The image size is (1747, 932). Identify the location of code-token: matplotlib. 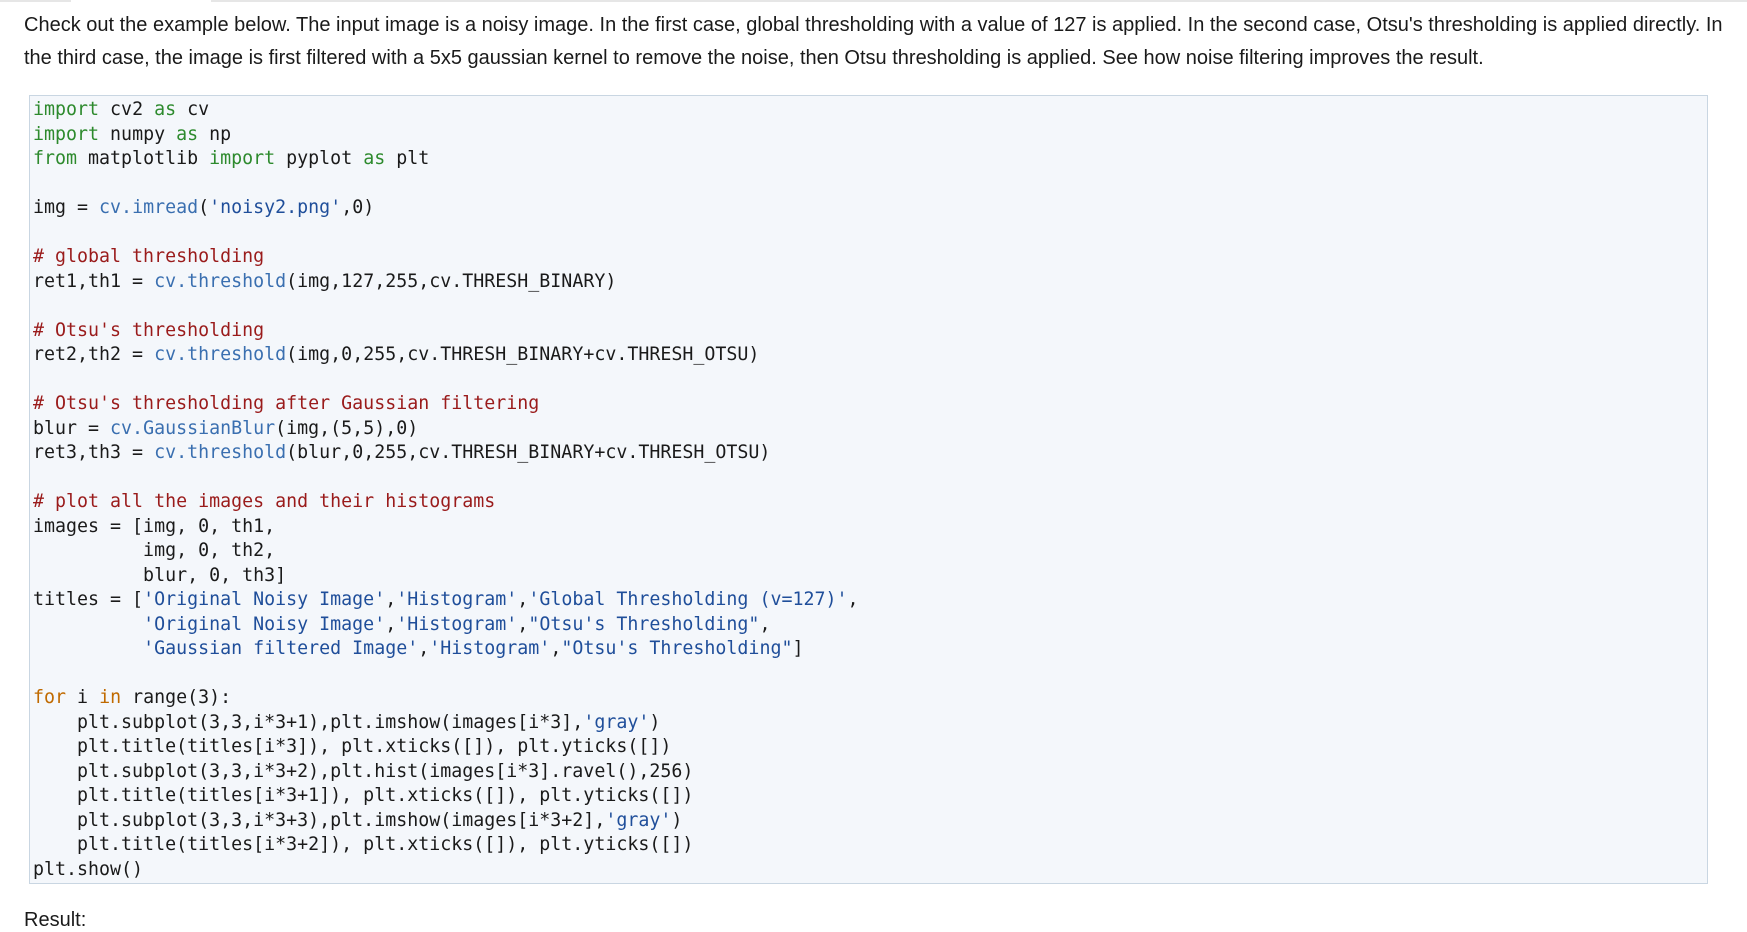
(143, 158).